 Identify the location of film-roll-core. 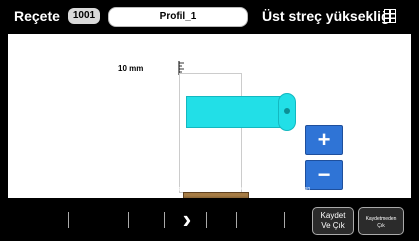
(287, 111).